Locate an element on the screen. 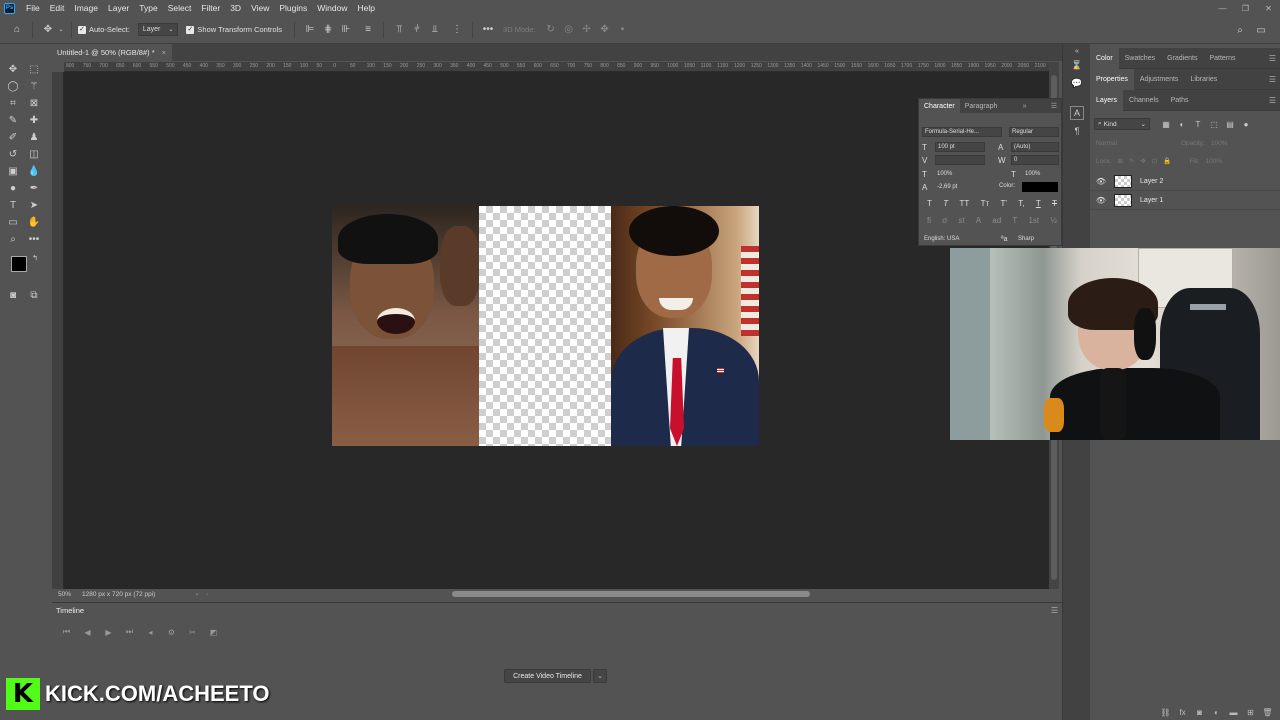 This screenshot has width=1280, height=720. strikethrough-icon: T is located at coordinates (1054, 203).